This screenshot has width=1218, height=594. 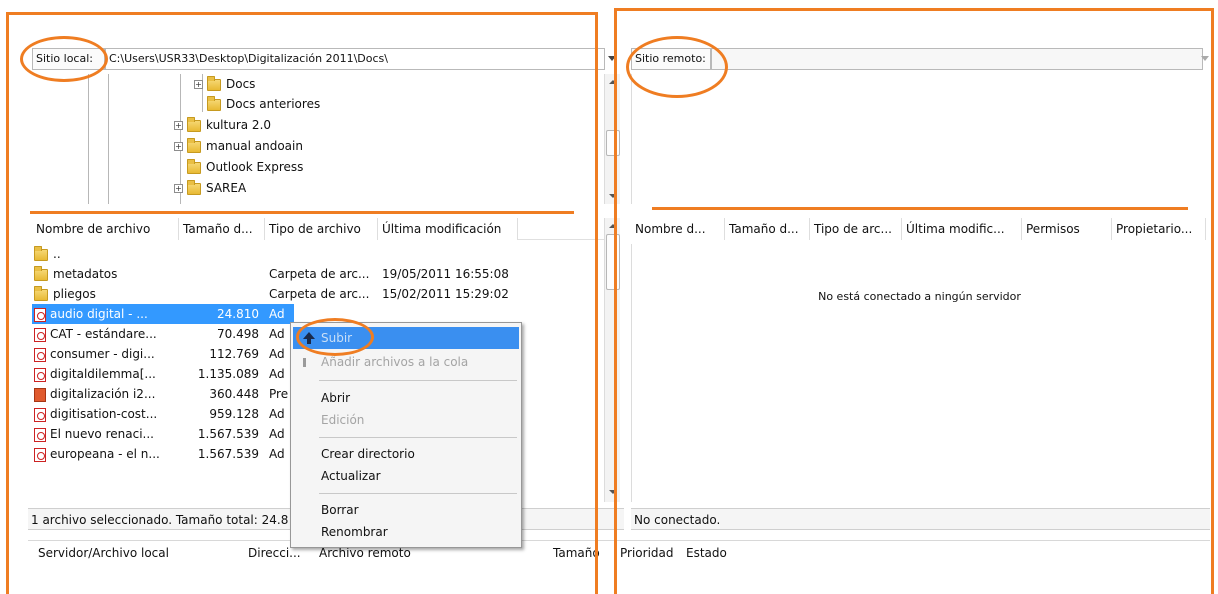 What do you see at coordinates (920, 208) in the screenshot?
I see `annotation-remote-divider` at bounding box center [920, 208].